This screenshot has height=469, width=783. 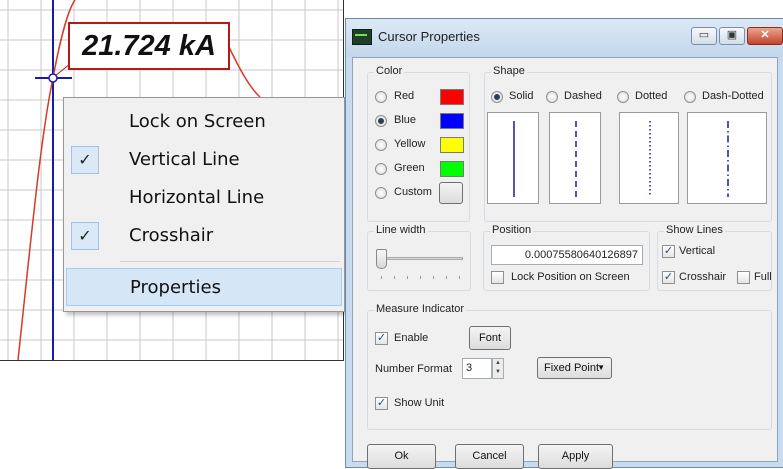 What do you see at coordinates (381, 121) in the screenshot?
I see `radio-color-blue` at bounding box center [381, 121].